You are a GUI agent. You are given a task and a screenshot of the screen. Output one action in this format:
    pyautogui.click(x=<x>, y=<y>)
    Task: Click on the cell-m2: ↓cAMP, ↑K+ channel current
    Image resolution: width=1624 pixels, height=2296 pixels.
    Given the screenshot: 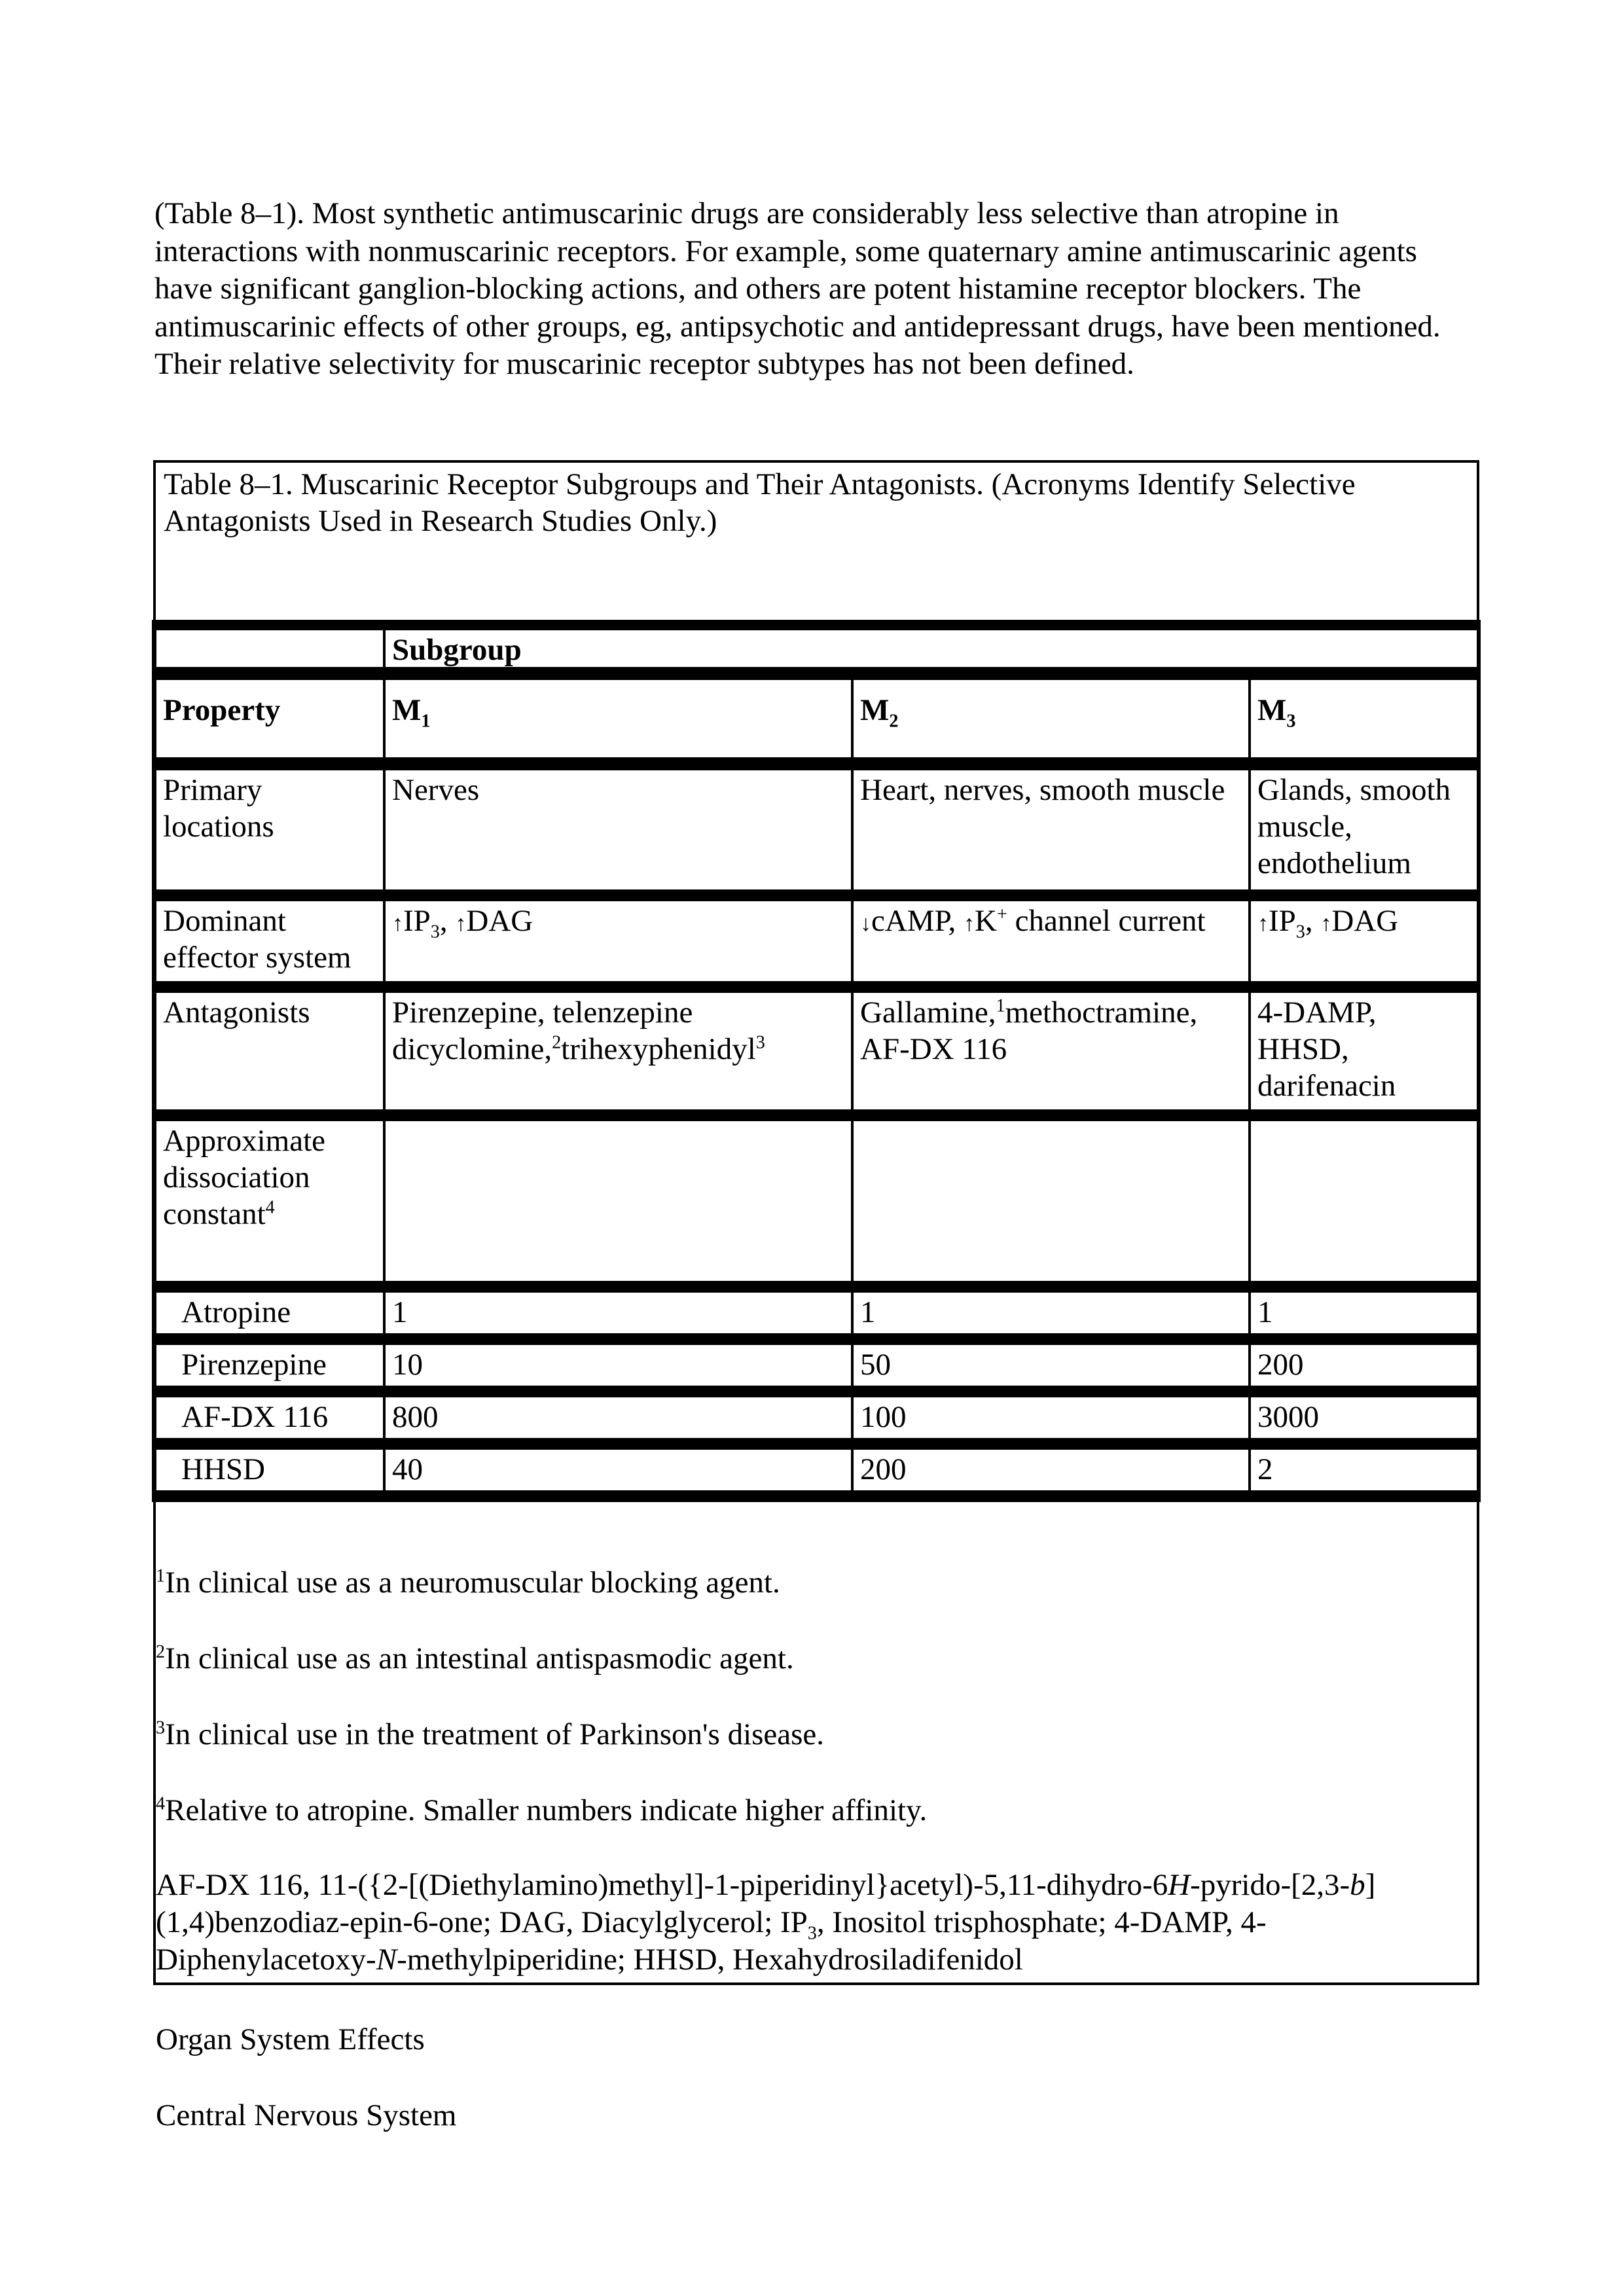 What is the action you would take?
    pyautogui.click(x=1049, y=941)
    